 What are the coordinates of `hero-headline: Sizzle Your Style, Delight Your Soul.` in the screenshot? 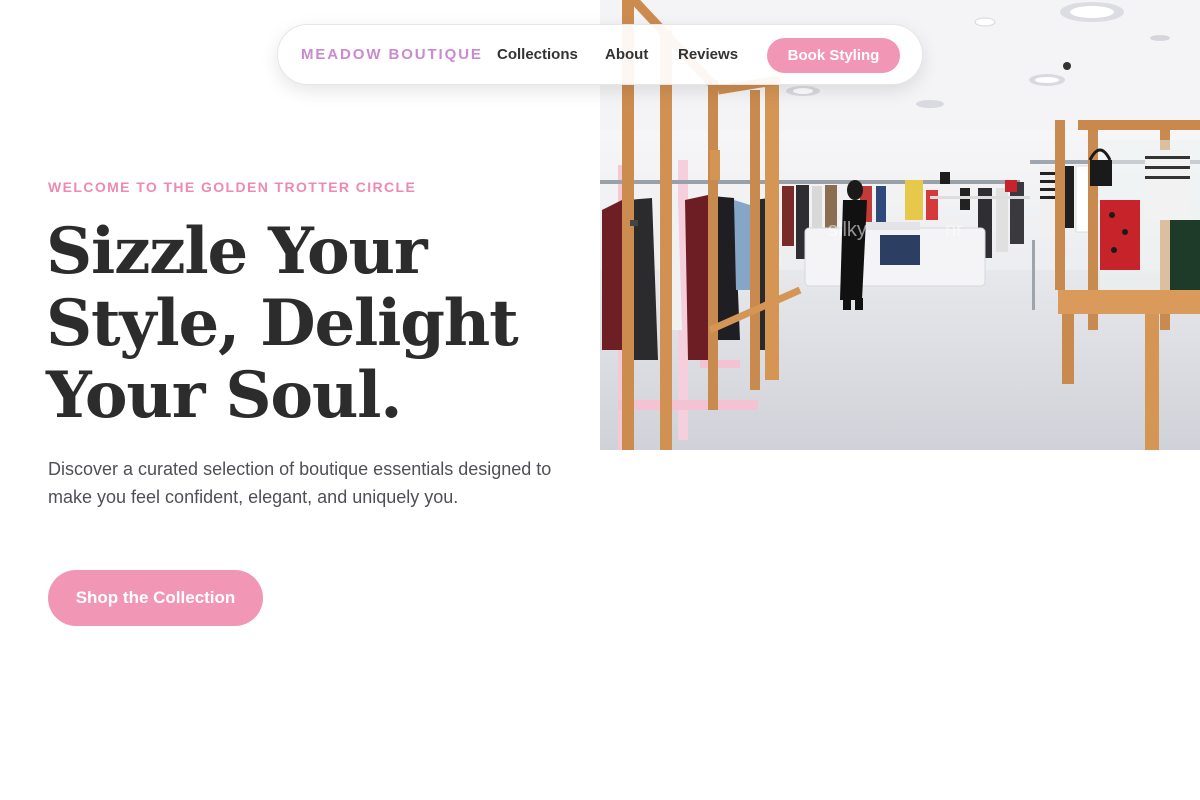 It's located at (306, 324).